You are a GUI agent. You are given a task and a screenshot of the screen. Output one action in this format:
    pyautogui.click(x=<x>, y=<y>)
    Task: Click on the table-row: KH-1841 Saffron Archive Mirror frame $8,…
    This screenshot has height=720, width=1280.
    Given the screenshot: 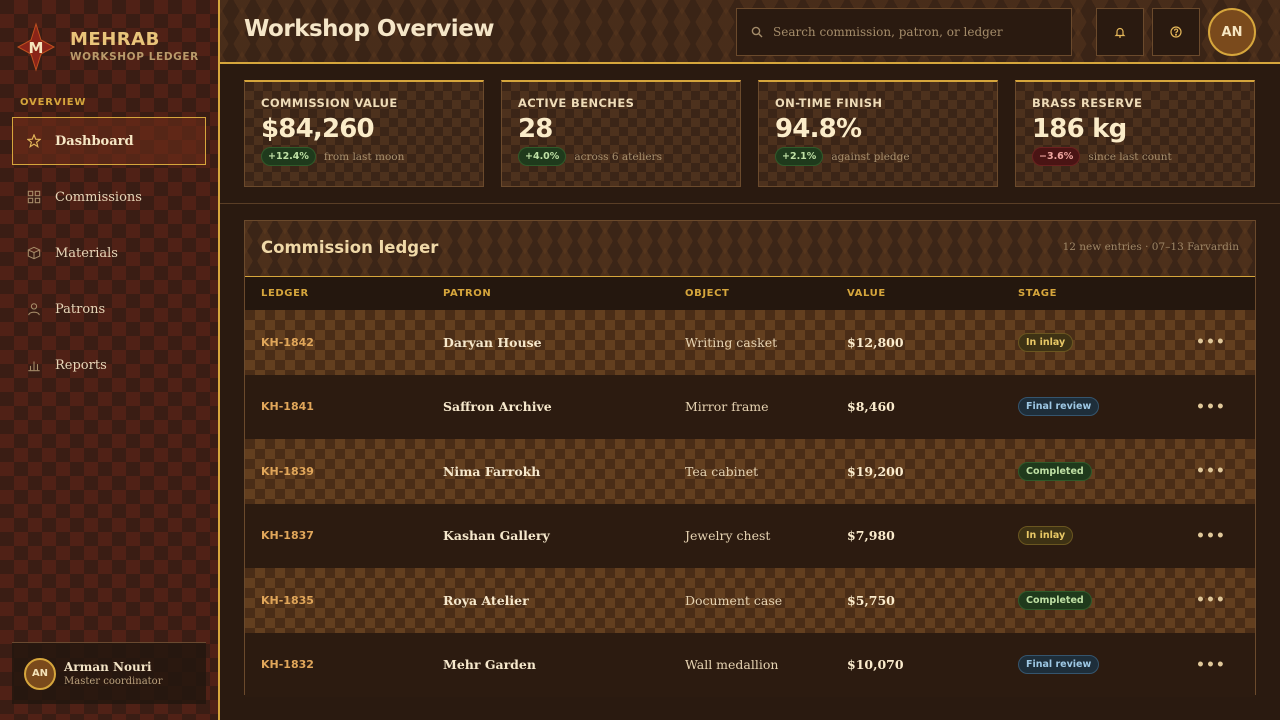 What is the action you would take?
    pyautogui.click(x=750, y=407)
    